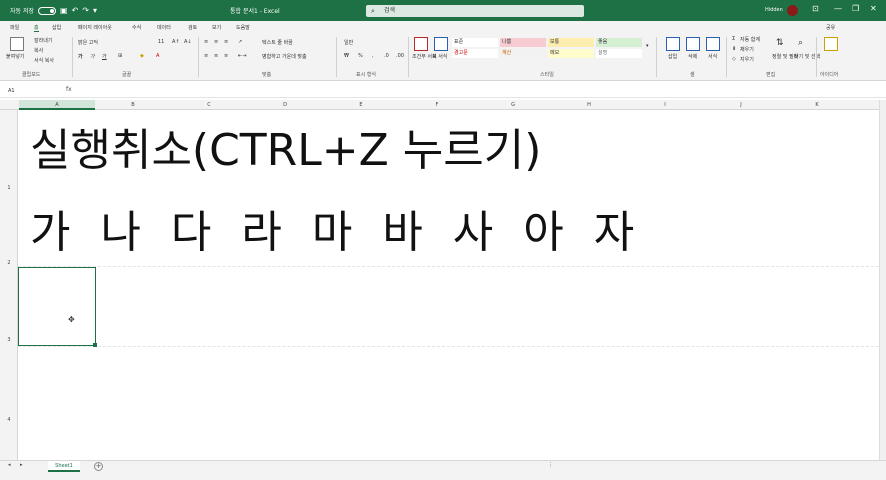 Image resolution: width=886 pixels, height=480 pixels. What do you see at coordinates (523, 42) in the screenshot?
I see `cell-style-bad: 나쁨` at bounding box center [523, 42].